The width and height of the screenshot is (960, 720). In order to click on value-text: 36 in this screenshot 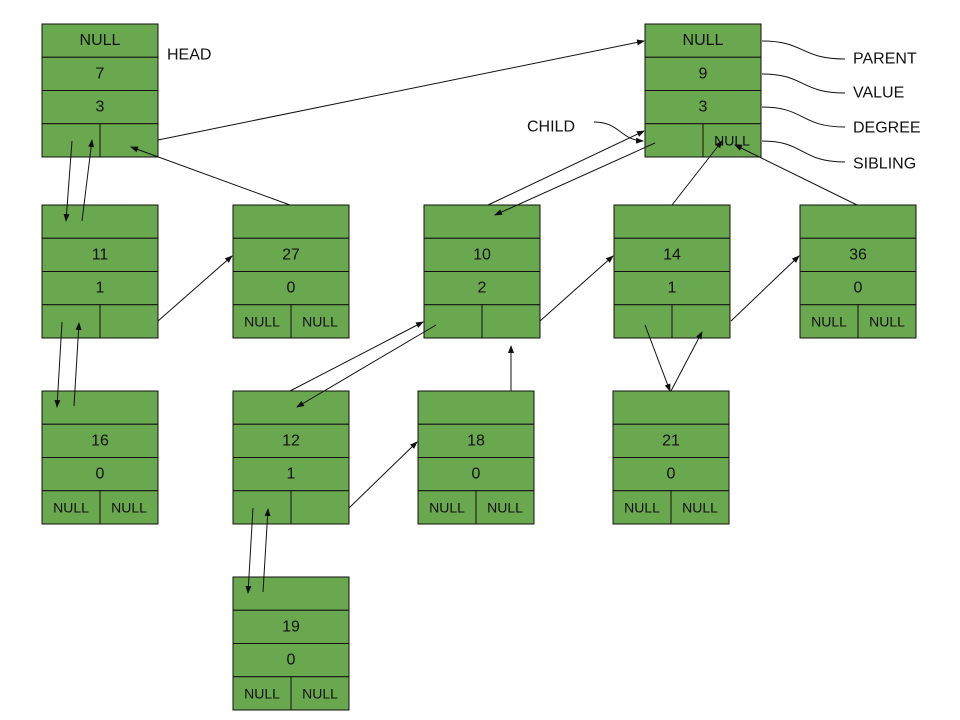, I will do `click(858, 254)`.